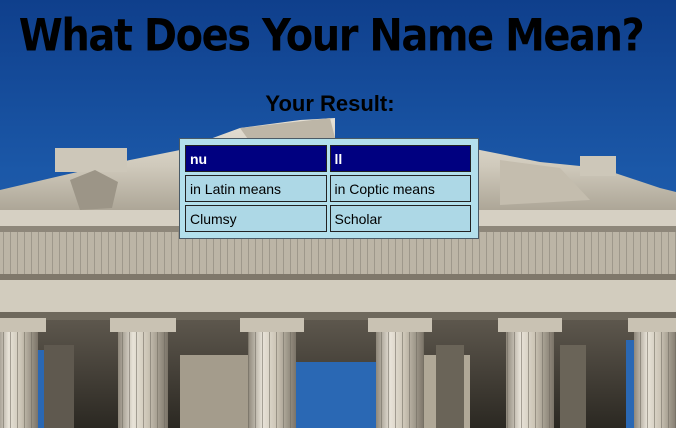  What do you see at coordinates (328, 158) in the screenshot?
I see `table-row: nu ll` at bounding box center [328, 158].